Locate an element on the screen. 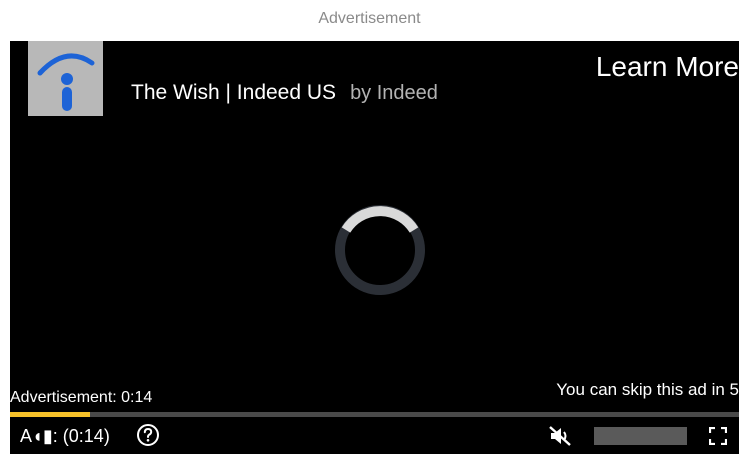  advertisement-label: Advertisement is located at coordinates (369, 18).